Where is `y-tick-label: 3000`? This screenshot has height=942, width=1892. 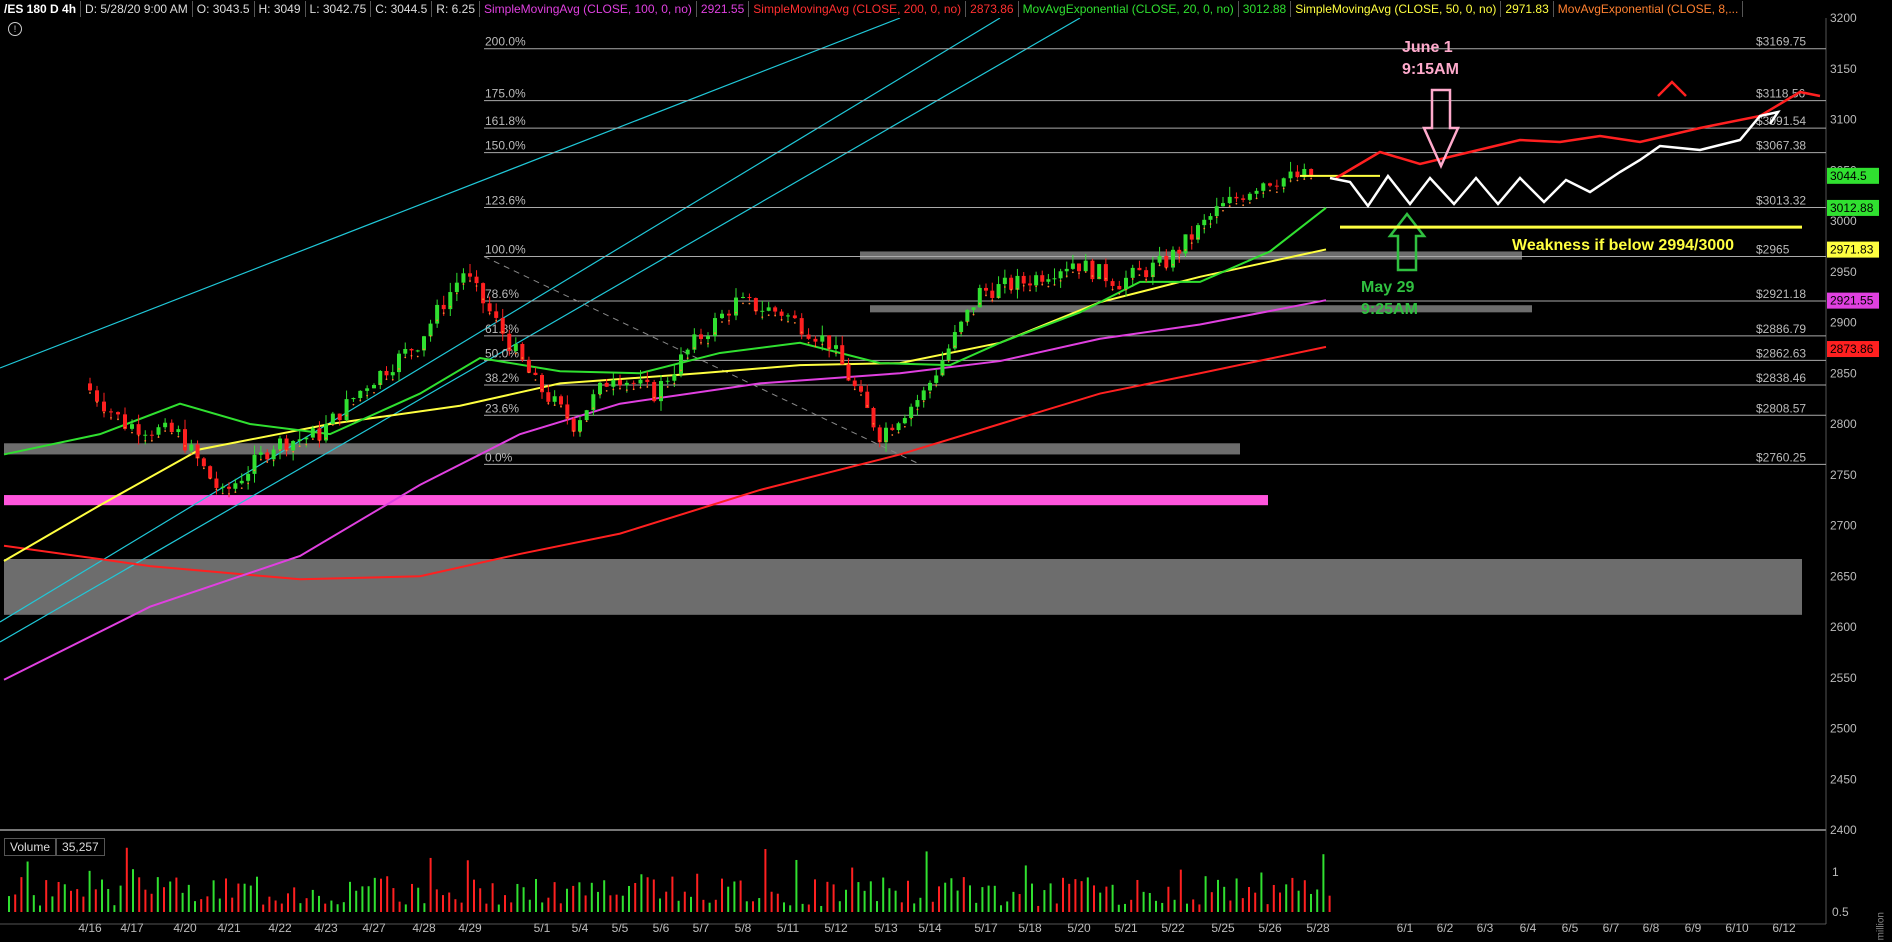 y-tick-label: 3000 is located at coordinates (1843, 221).